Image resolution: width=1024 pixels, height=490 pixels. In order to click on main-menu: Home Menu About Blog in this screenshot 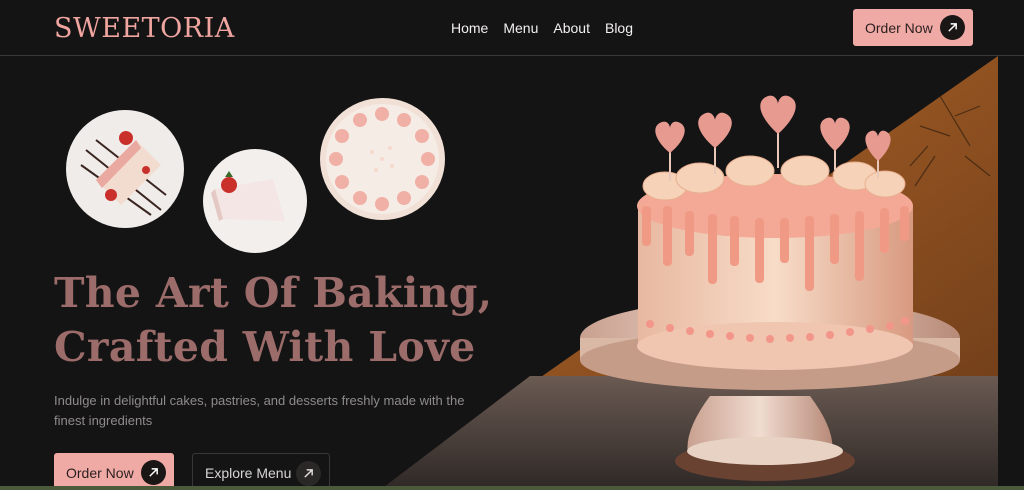, I will do `click(542, 28)`.